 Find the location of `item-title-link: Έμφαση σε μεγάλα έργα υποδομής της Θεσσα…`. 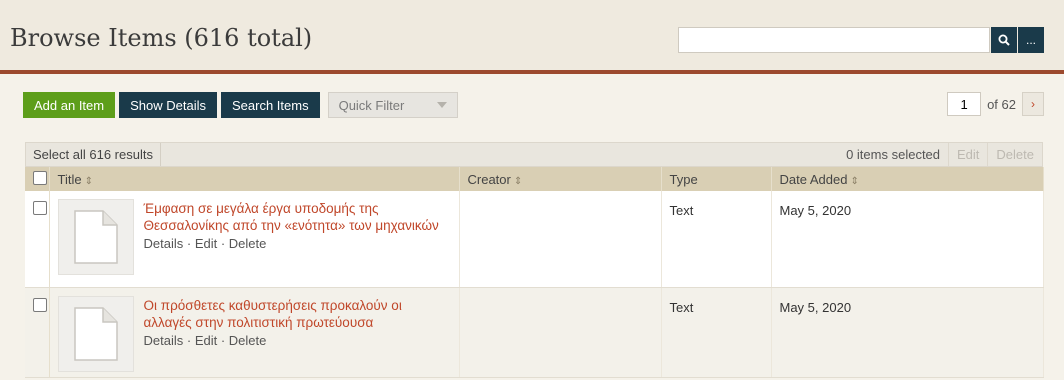

item-title-link: Έμφαση σε μεγάλα έργα υποδομής της Θεσσα… is located at coordinates (297, 217).